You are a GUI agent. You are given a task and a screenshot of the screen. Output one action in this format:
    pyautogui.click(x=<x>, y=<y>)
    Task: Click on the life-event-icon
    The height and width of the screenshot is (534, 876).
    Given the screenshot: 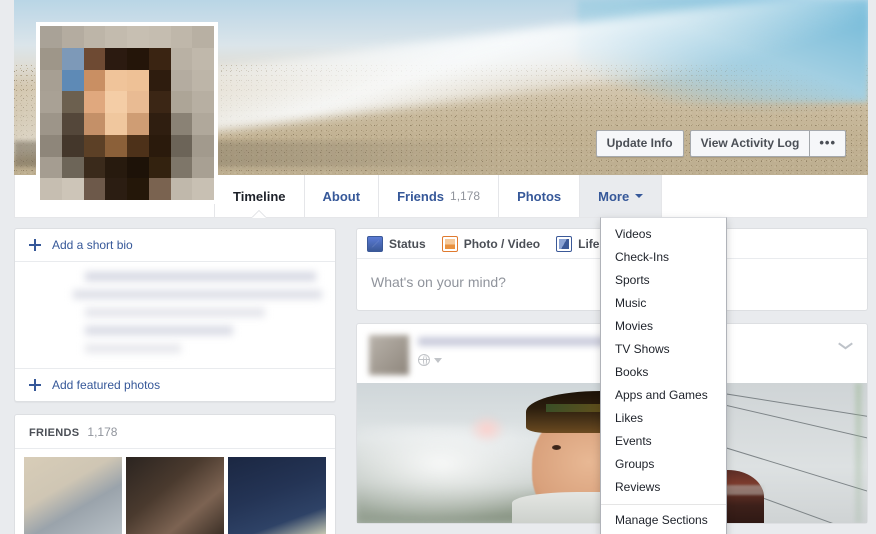 What is the action you would take?
    pyautogui.click(x=564, y=244)
    